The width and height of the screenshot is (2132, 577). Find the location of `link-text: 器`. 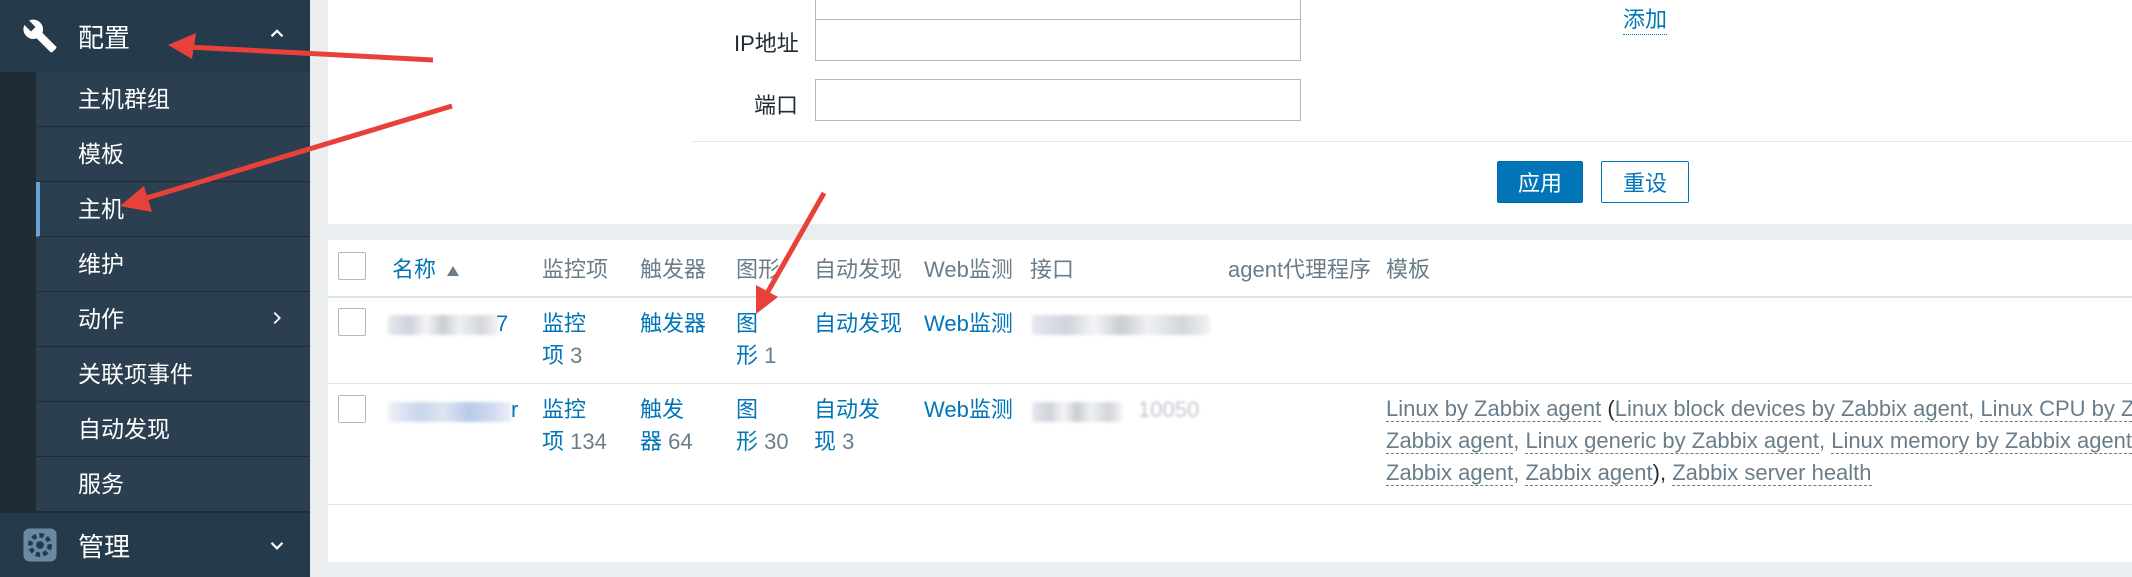

link-text: 器 is located at coordinates (651, 441).